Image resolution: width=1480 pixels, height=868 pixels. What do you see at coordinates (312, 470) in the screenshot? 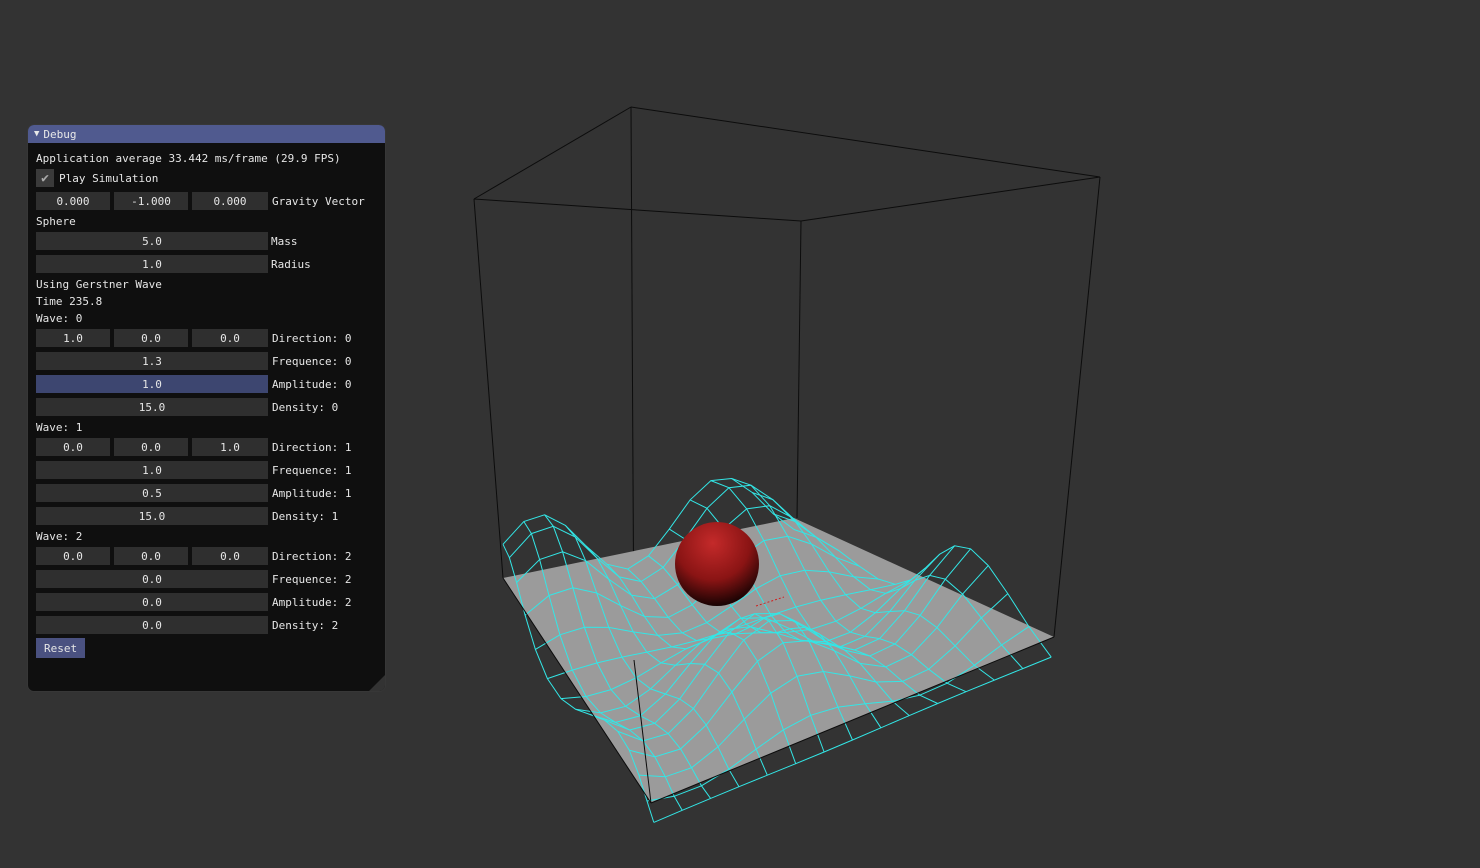
I see `wave-frequence-label: Frequence: 1` at bounding box center [312, 470].